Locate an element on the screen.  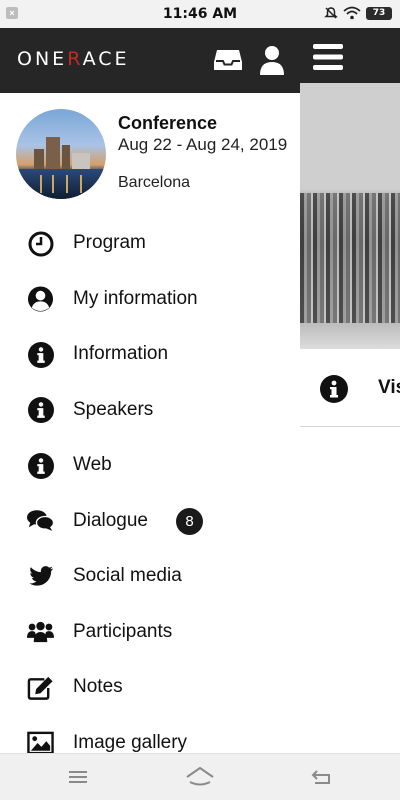
conference-avatar is located at coordinates (61, 154).